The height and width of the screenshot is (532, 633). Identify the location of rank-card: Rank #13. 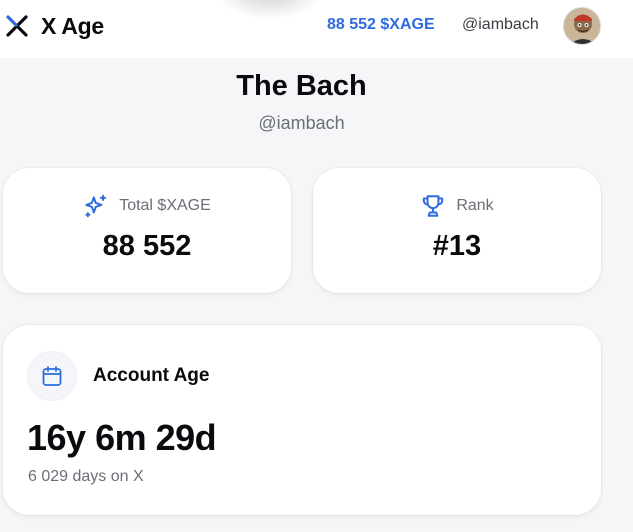
(457, 230).